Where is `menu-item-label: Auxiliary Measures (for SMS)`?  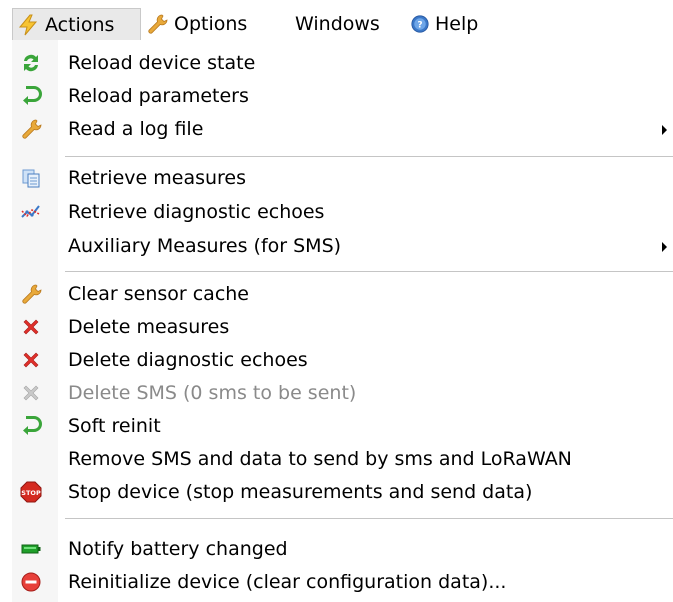 menu-item-label: Auxiliary Measures (for SMS) is located at coordinates (205, 246).